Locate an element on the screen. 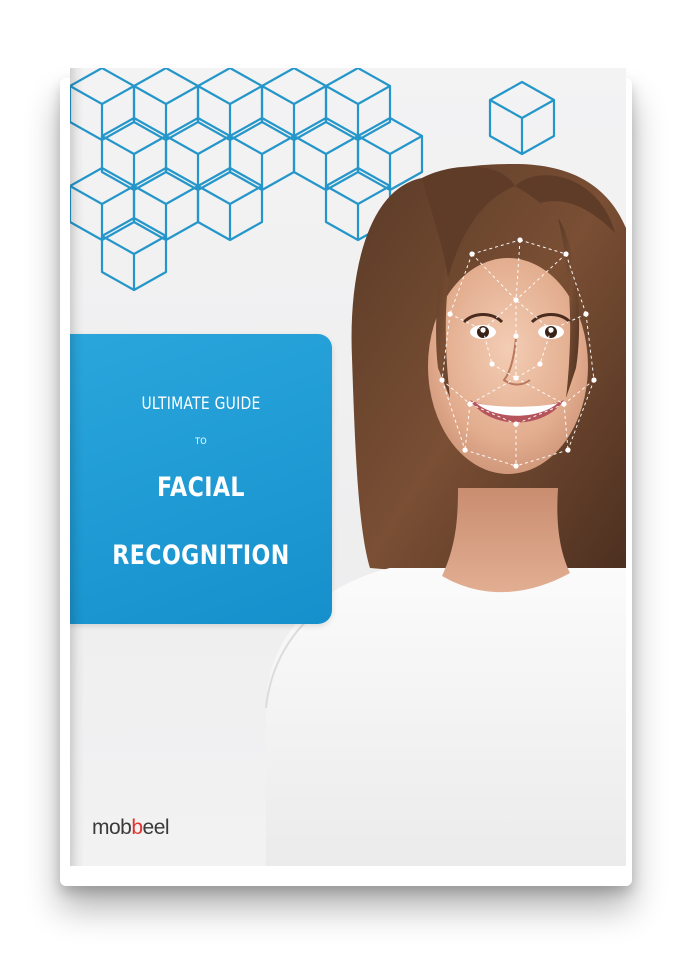 This screenshot has width=690, height=963. brand-logo-accent: b is located at coordinates (137, 827).